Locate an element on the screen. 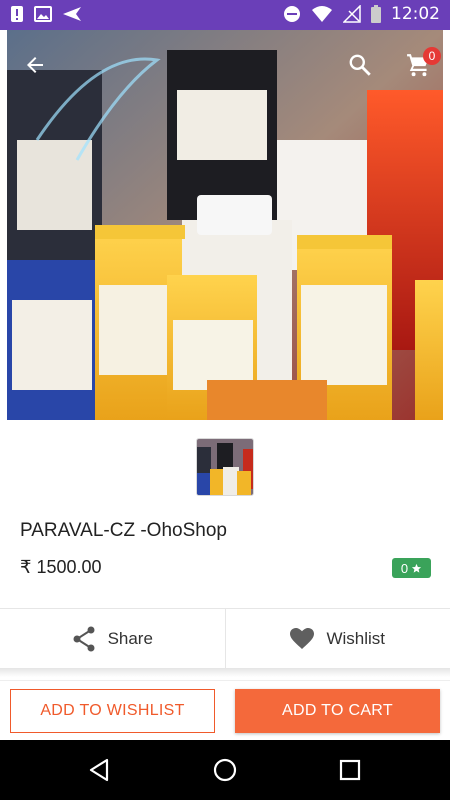  cart-count-badge: 0 is located at coordinates (432, 56).